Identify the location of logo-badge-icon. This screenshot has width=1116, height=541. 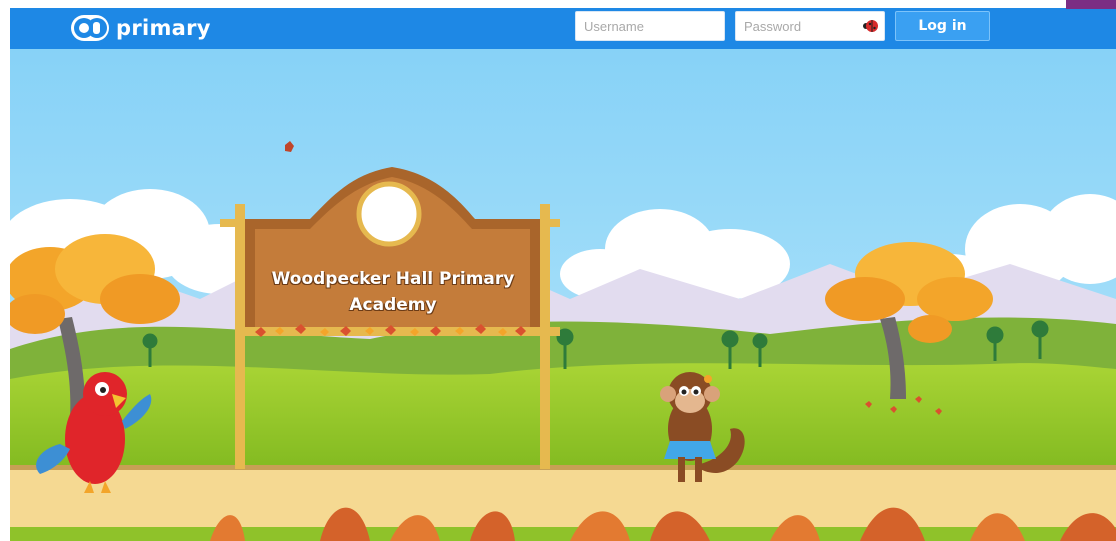
(90, 28).